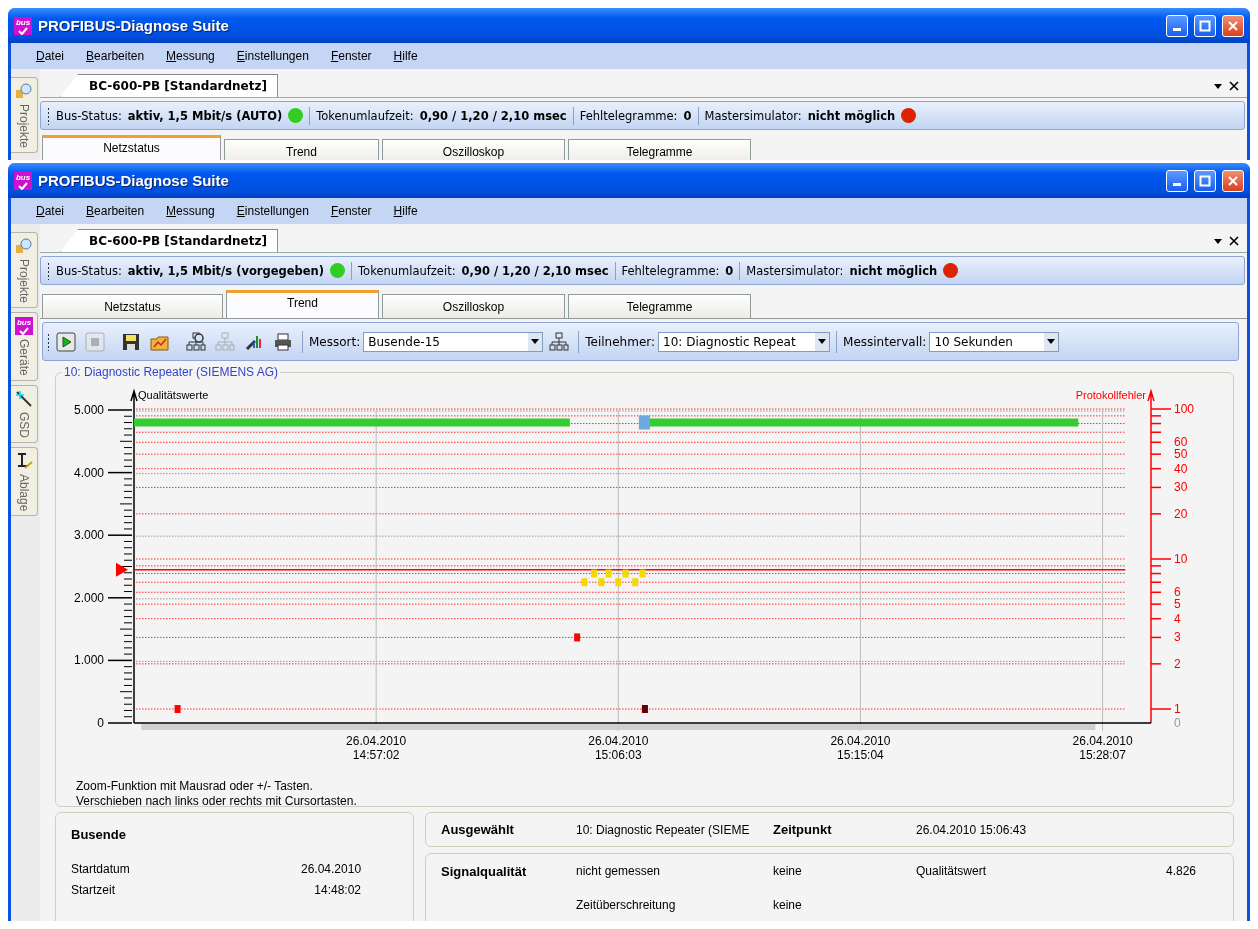  I want to click on network-icon, so click(225, 341).